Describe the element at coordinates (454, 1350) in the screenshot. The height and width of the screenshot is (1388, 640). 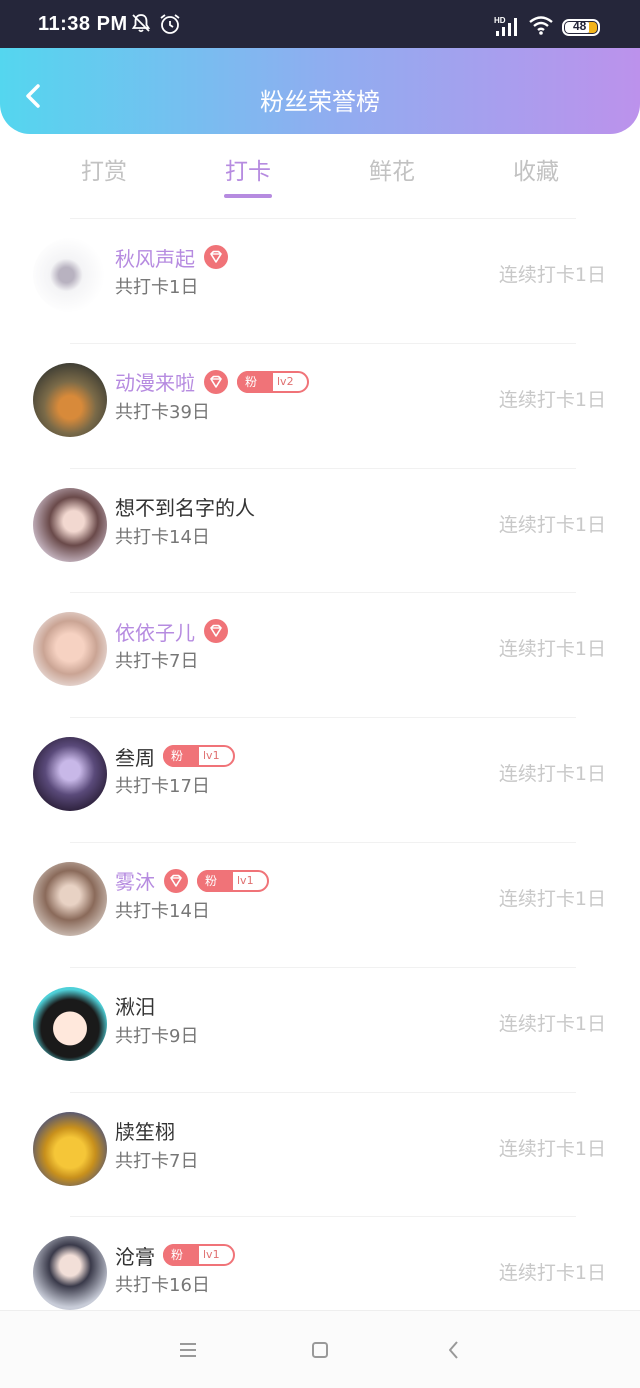
I see `back-triangle-icon` at that location.